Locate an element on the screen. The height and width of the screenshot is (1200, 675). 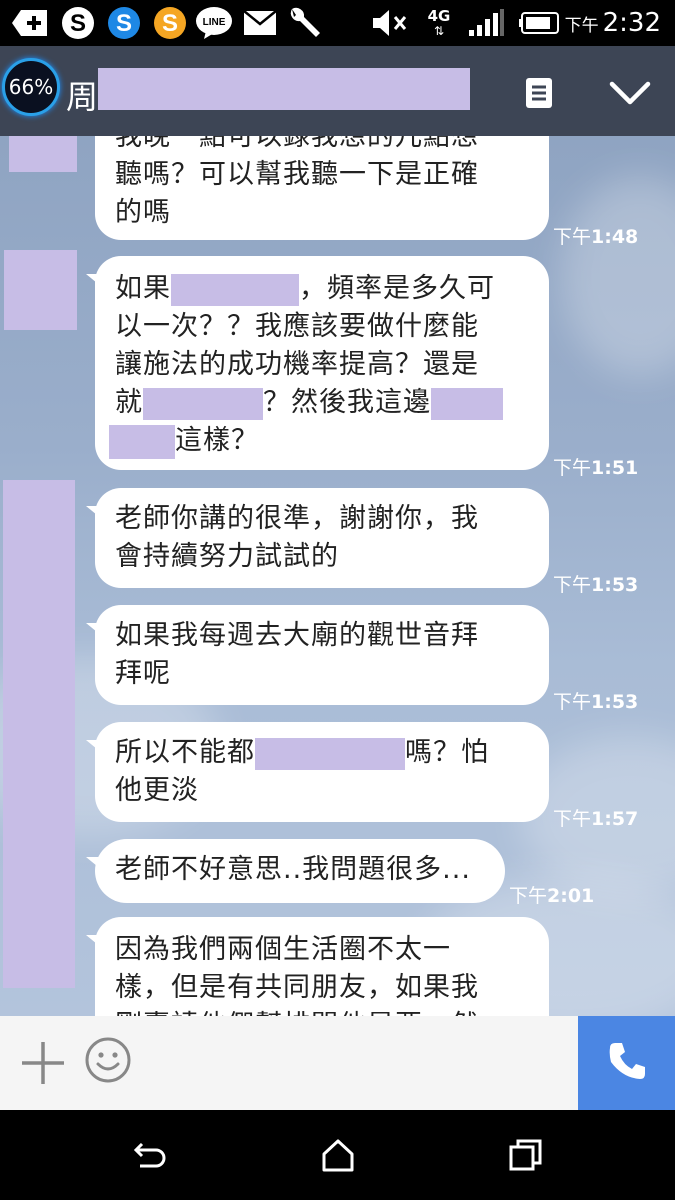
call-button is located at coordinates (626, 1063).